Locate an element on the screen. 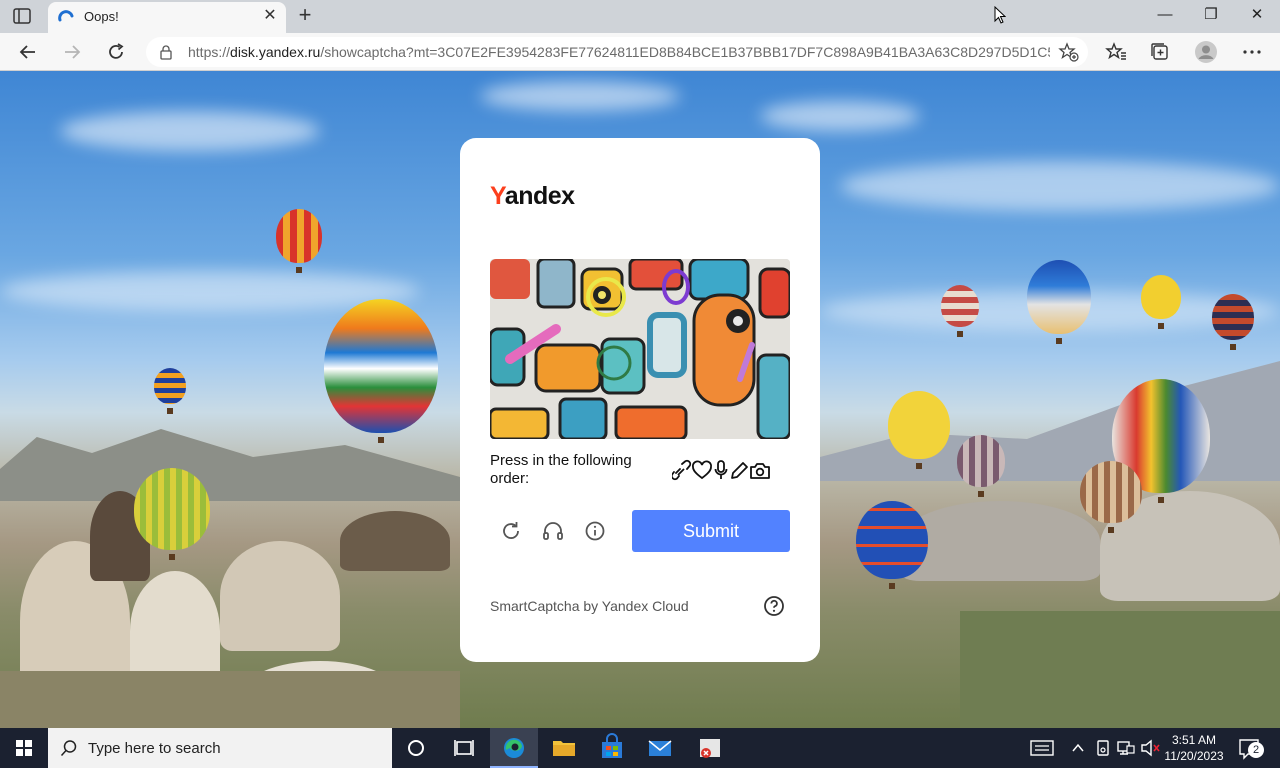 The width and height of the screenshot is (1280, 768). start-button is located at coordinates (24, 748).